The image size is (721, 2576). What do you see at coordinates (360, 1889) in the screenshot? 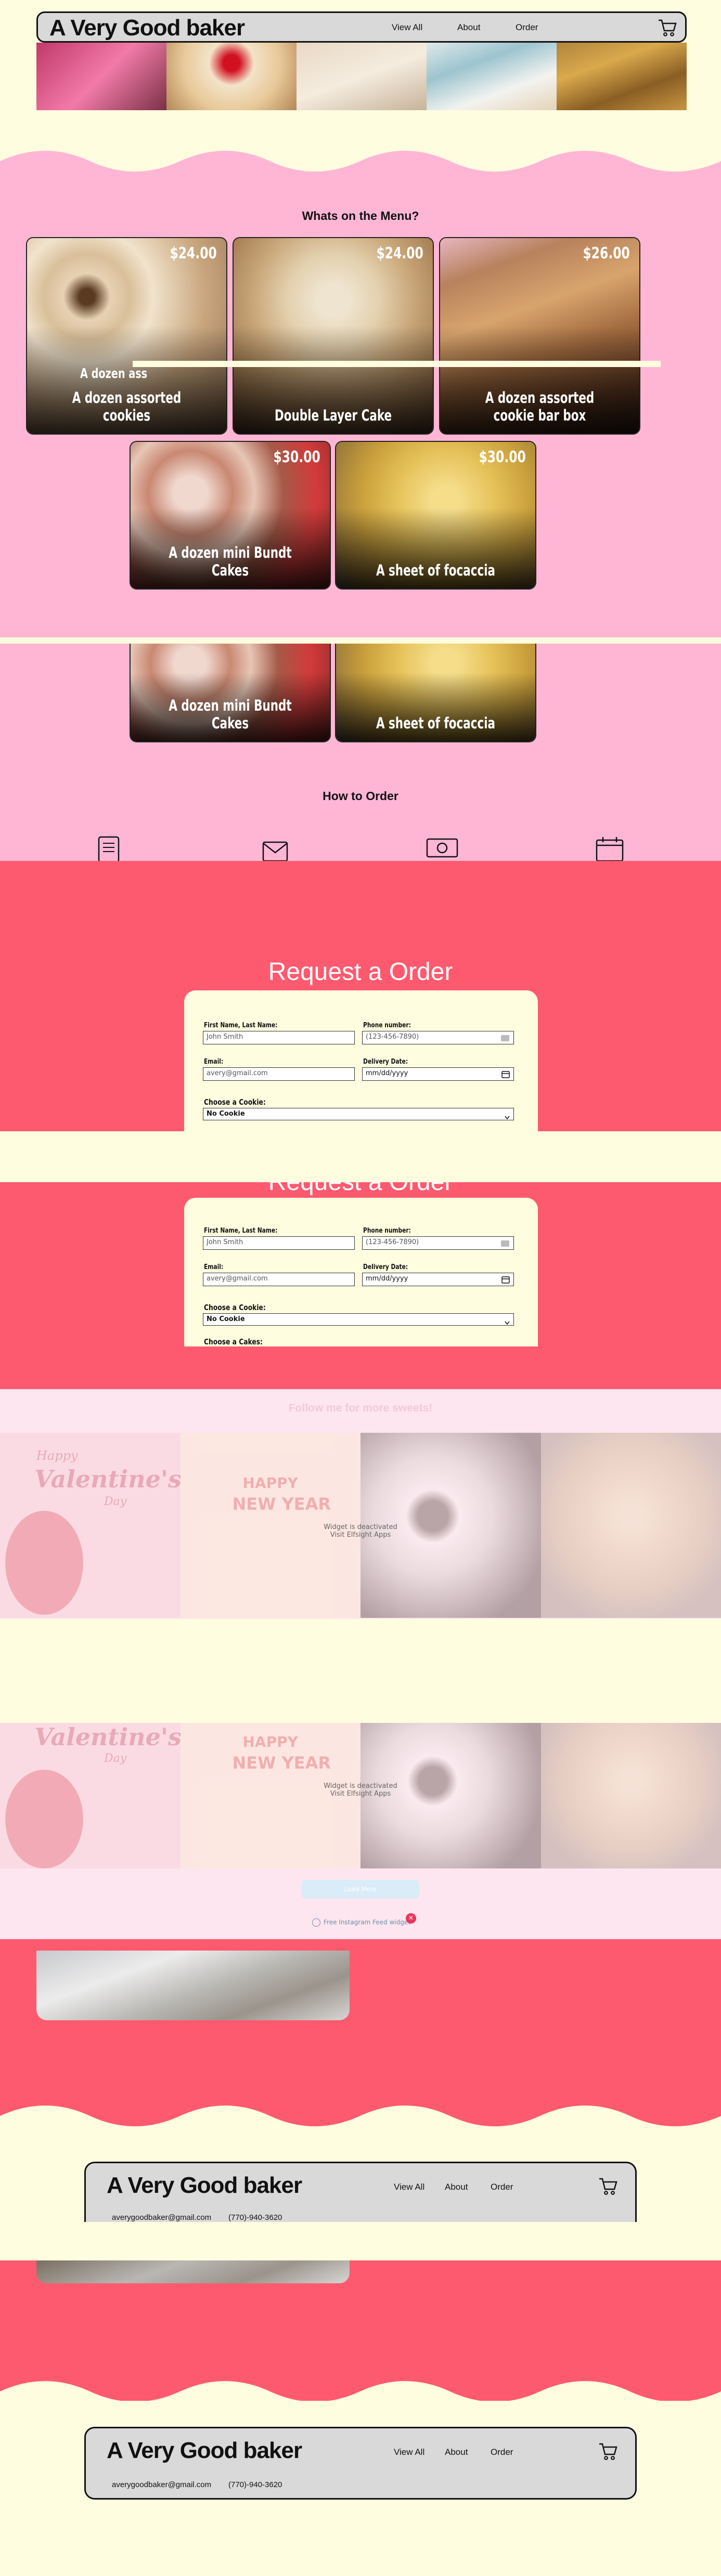
I see `load-more-button: Load More` at bounding box center [360, 1889].